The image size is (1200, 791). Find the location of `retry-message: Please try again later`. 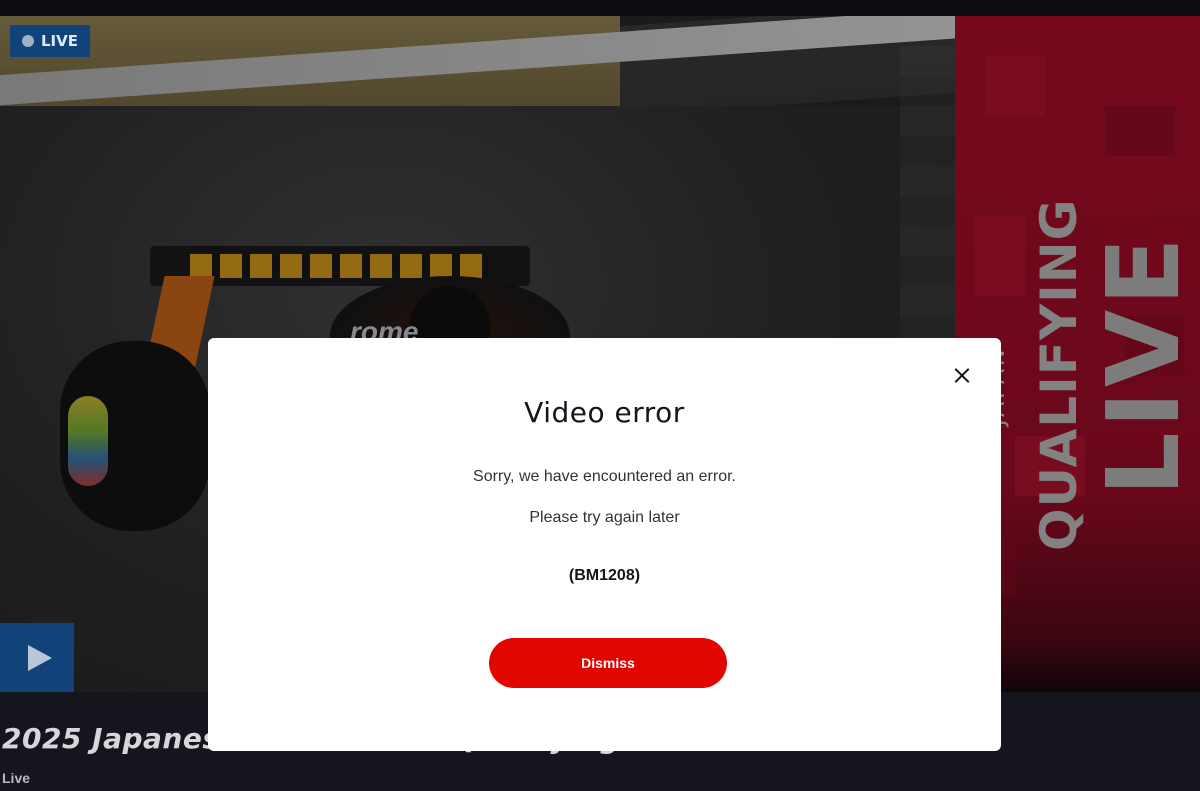

retry-message: Please try again later is located at coordinates (604, 517).